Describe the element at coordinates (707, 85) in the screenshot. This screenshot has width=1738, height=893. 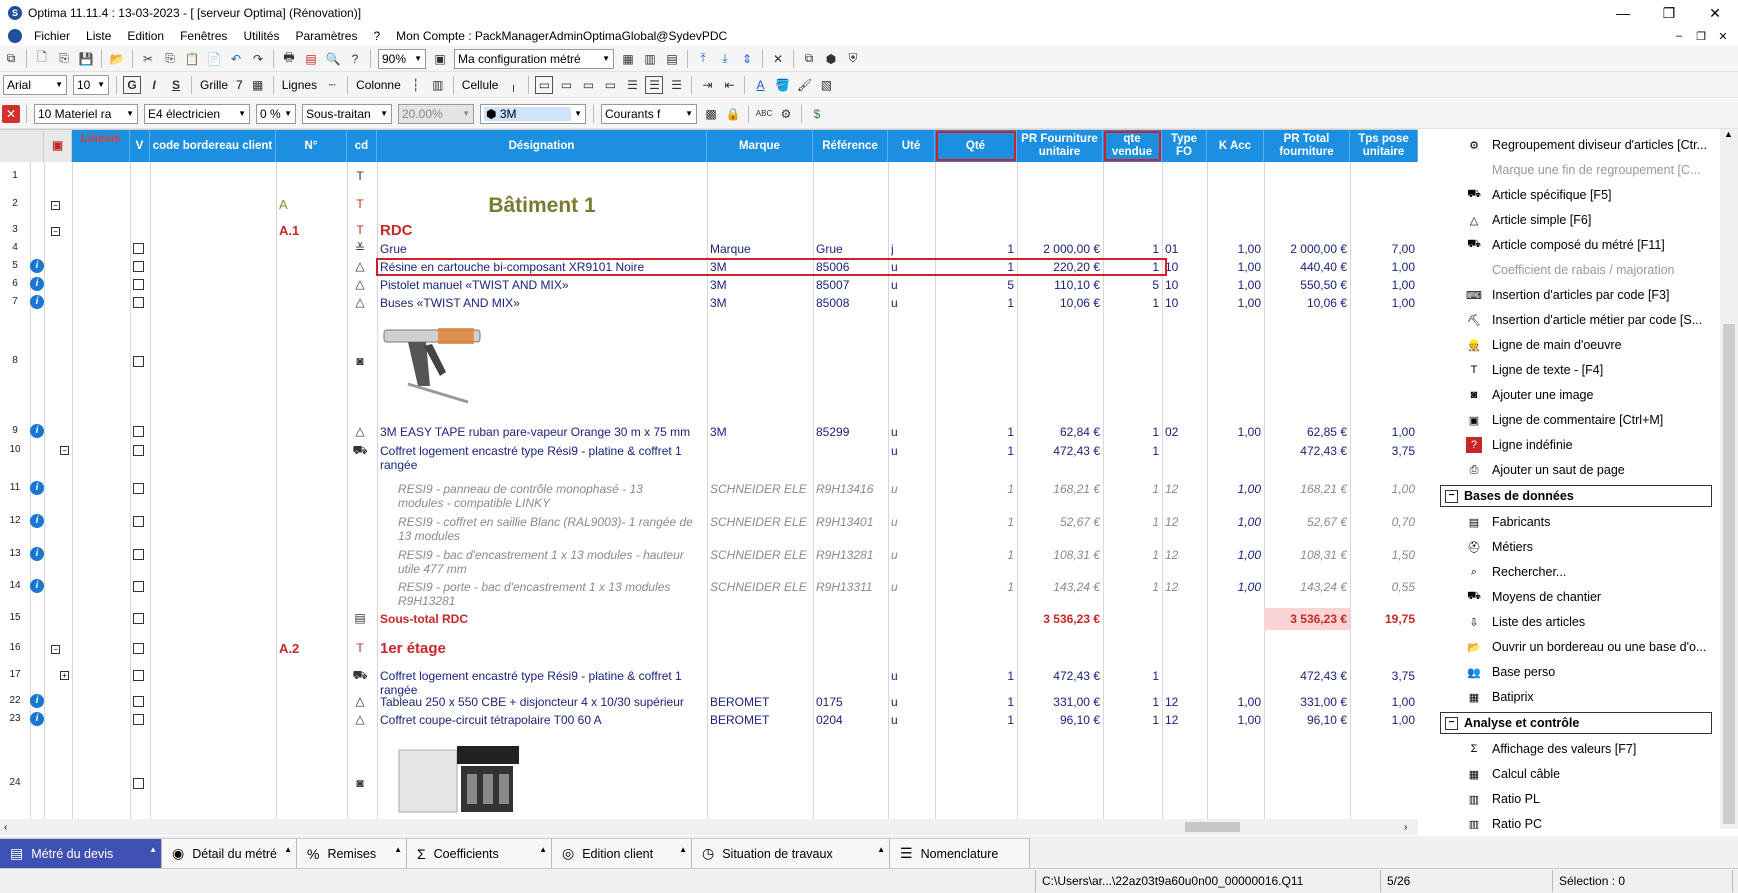
I see `indent-icon: ⇥` at that location.